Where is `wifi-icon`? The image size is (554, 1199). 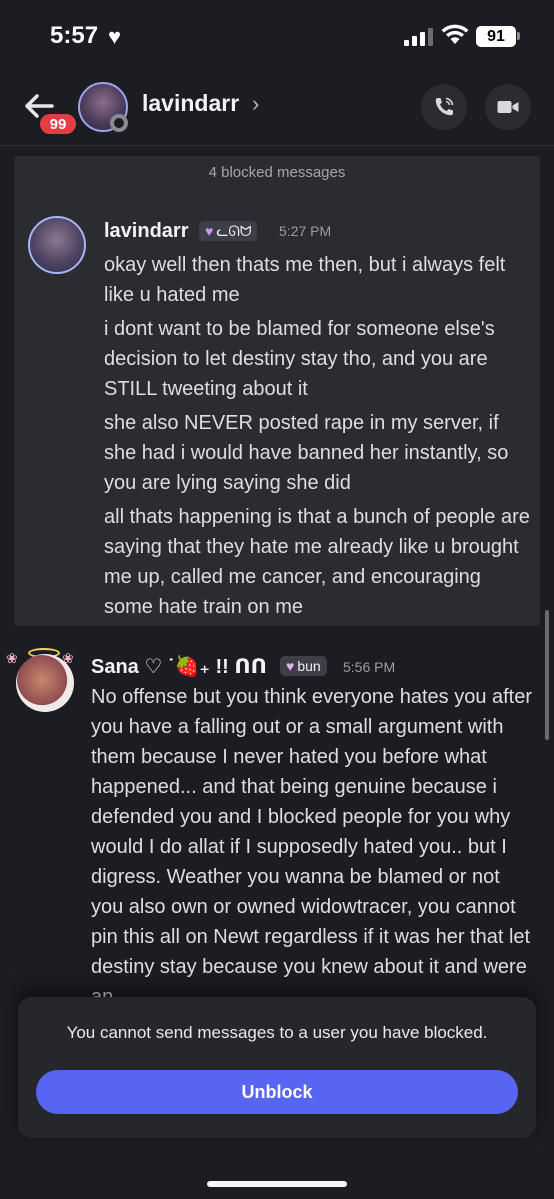
wifi-icon is located at coordinates (455, 34).